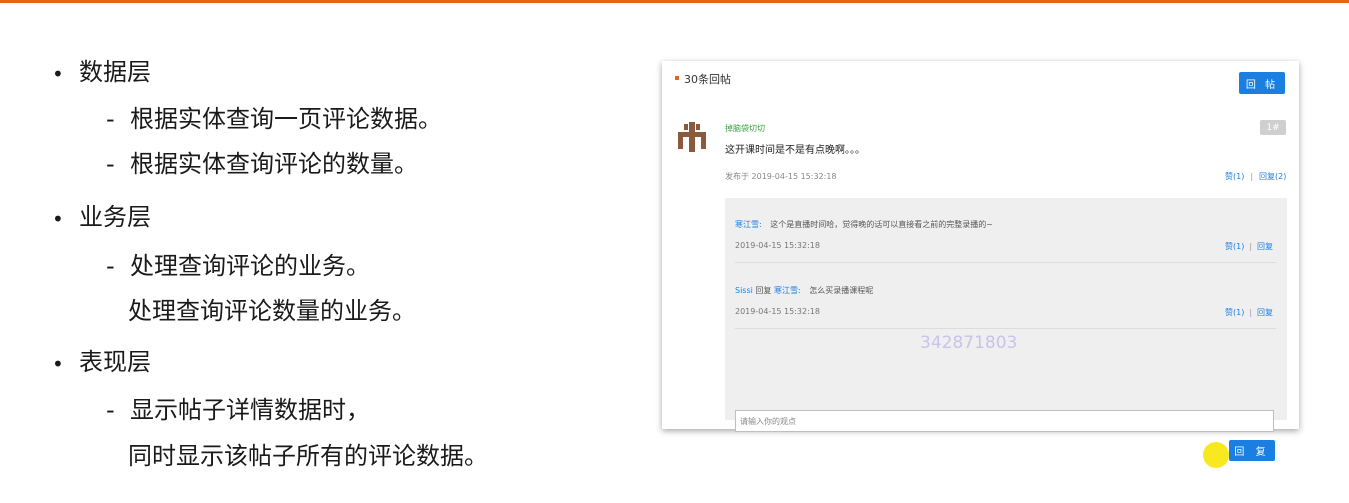 The image size is (1349, 503). I want to click on reply-count-title: 30条回帖, so click(707, 79).